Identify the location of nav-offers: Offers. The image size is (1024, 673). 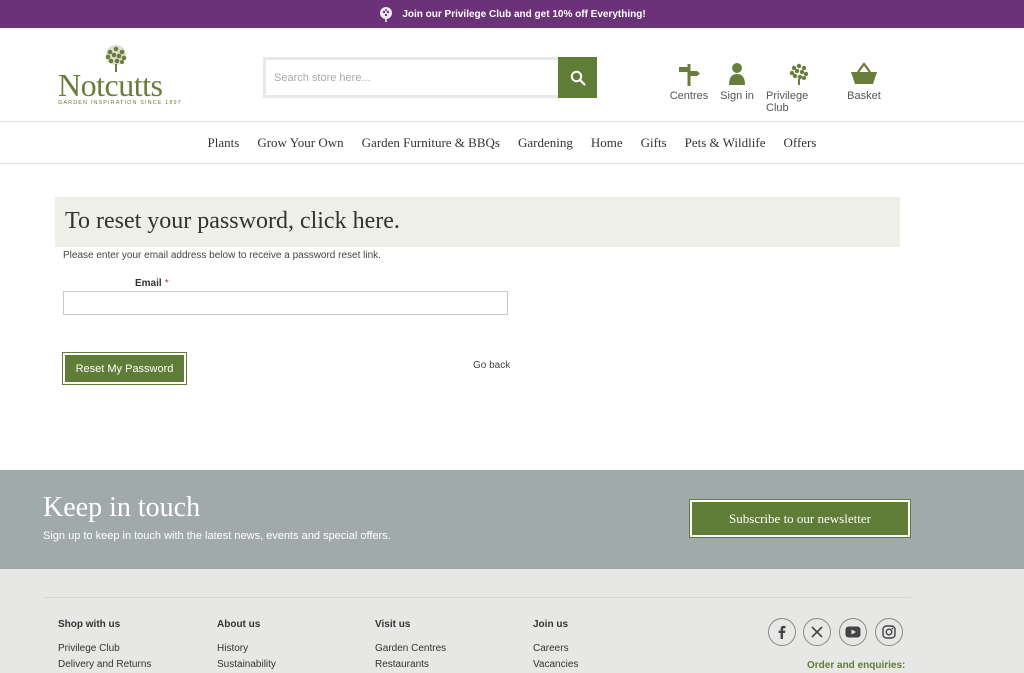
(799, 143).